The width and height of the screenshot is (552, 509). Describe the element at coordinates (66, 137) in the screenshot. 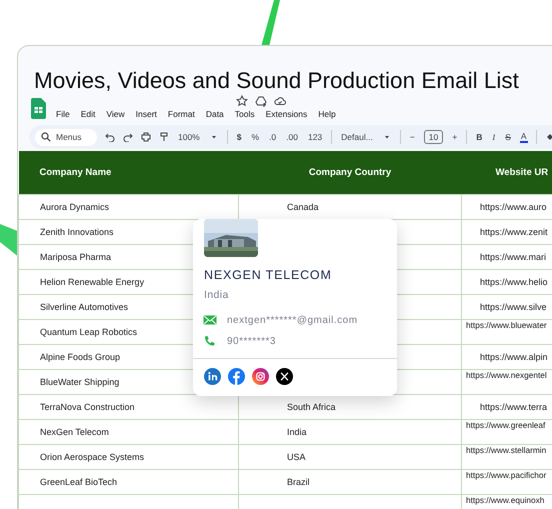

I see `search-field: Menus` at that location.